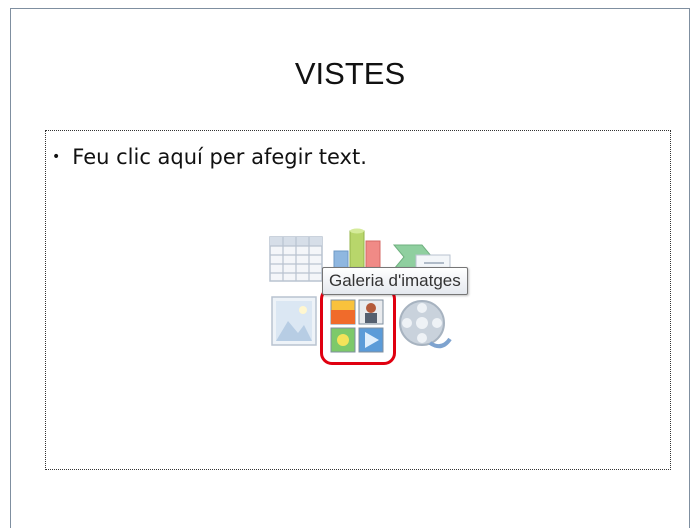 This screenshot has height=528, width=698. I want to click on table-icon, so click(297, 260).